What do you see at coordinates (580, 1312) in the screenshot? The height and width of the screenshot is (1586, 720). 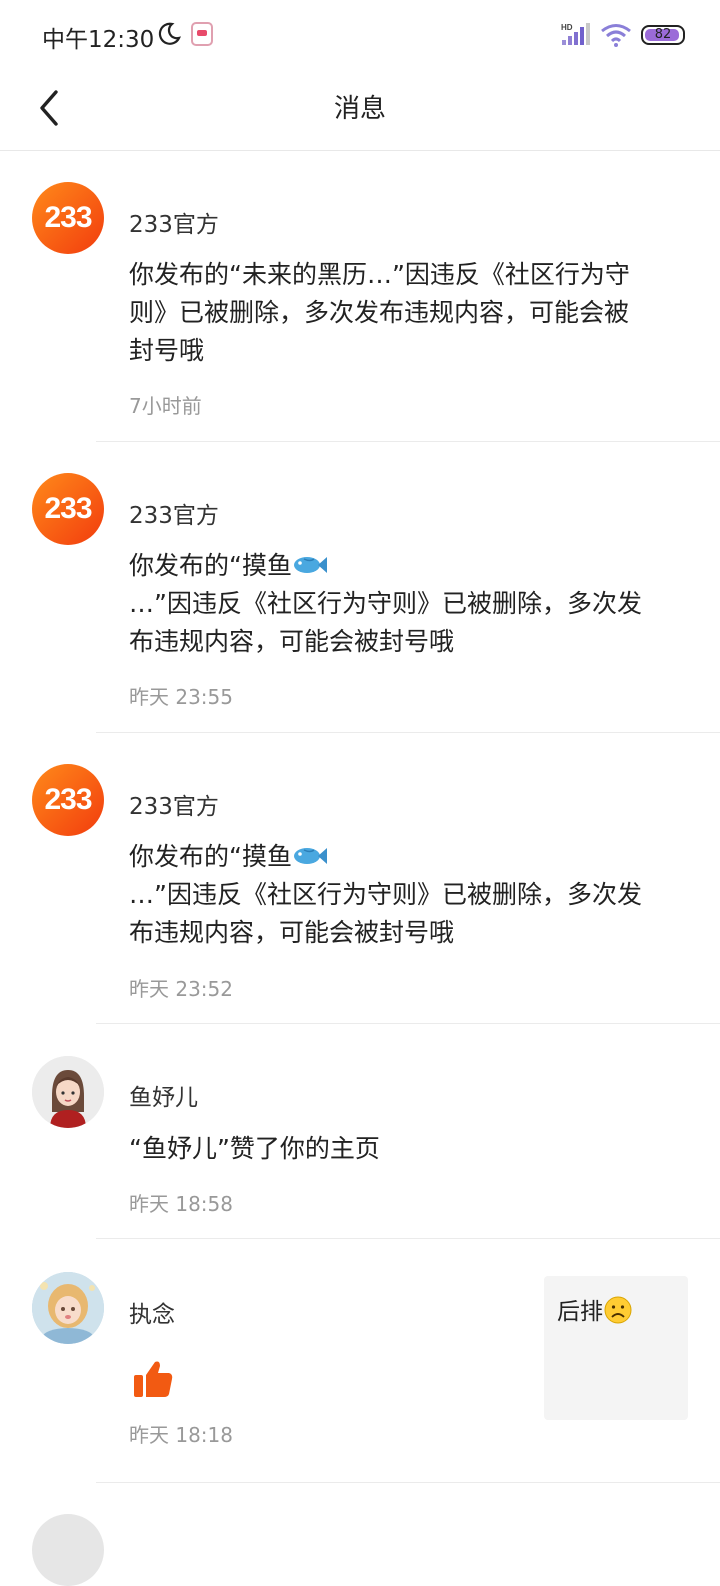 I see `quoted-comment-label: 后排` at bounding box center [580, 1312].